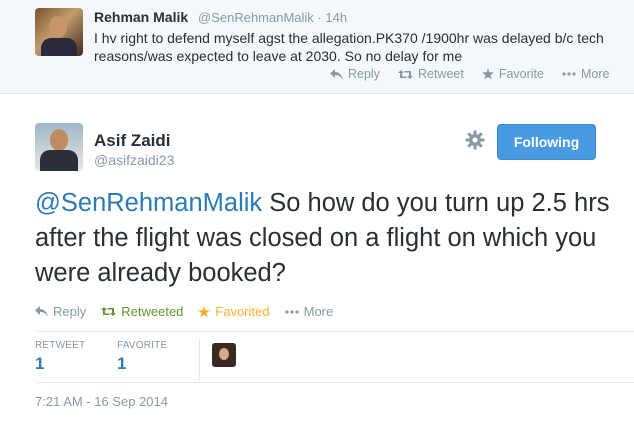 The image size is (634, 440). I want to click on stats-bottom-divider, so click(334, 382).